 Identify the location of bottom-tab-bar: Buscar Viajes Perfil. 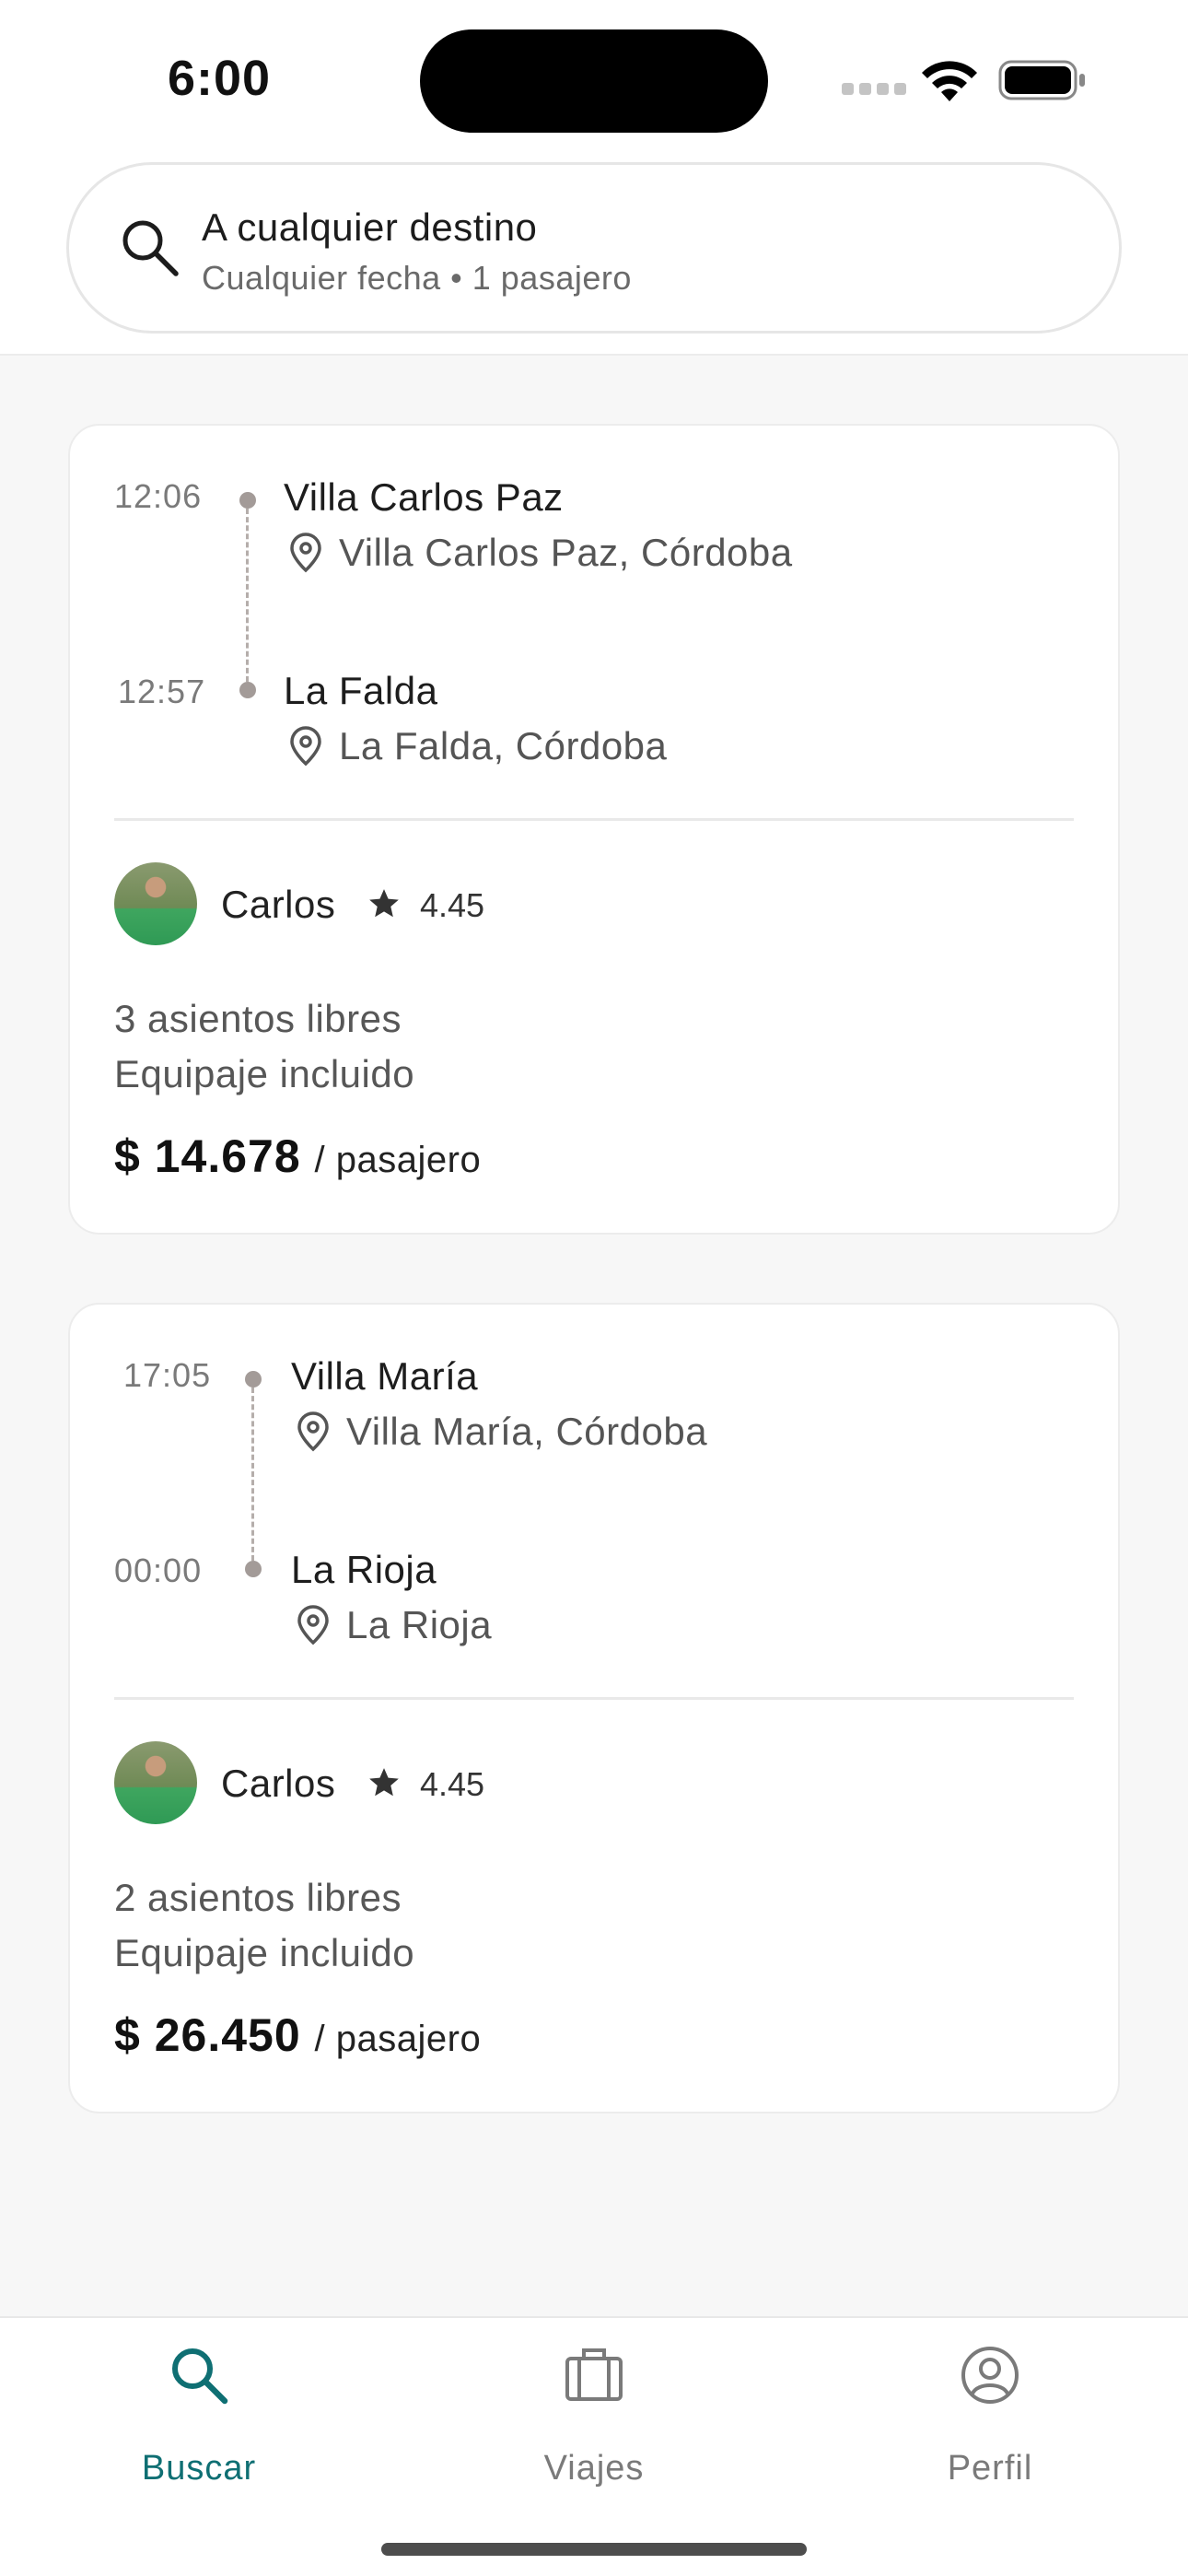
(594, 2446).